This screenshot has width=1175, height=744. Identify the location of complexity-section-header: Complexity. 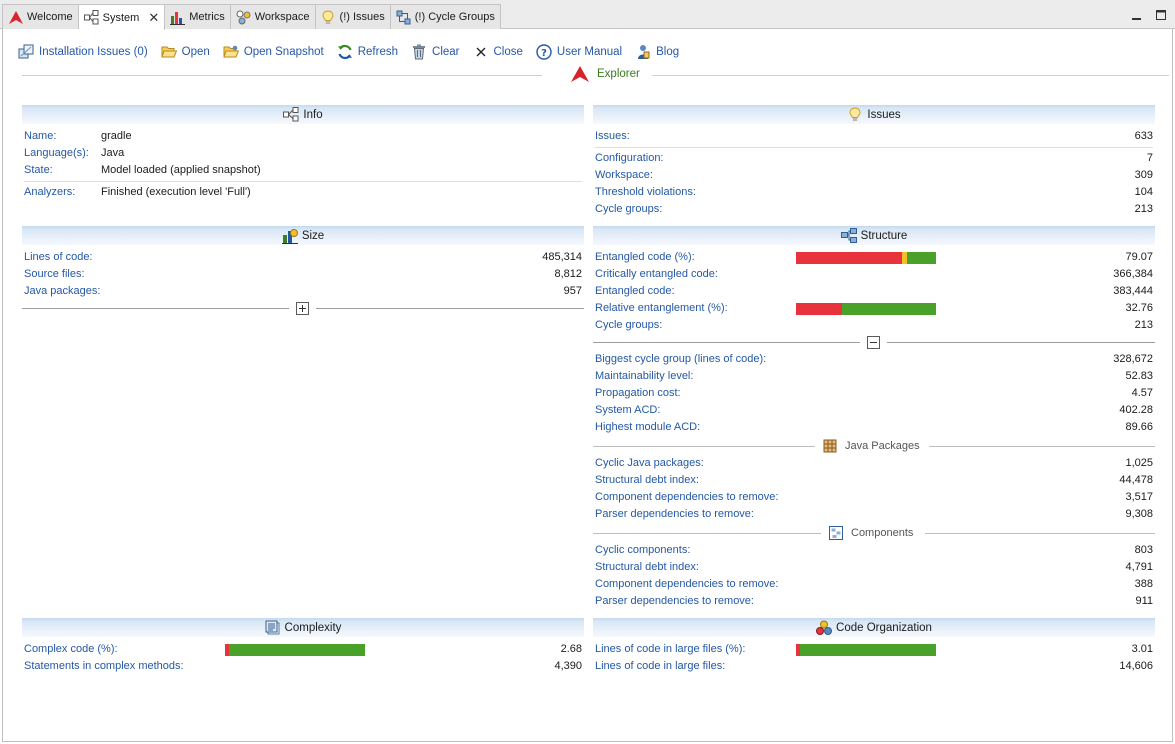
(303, 627).